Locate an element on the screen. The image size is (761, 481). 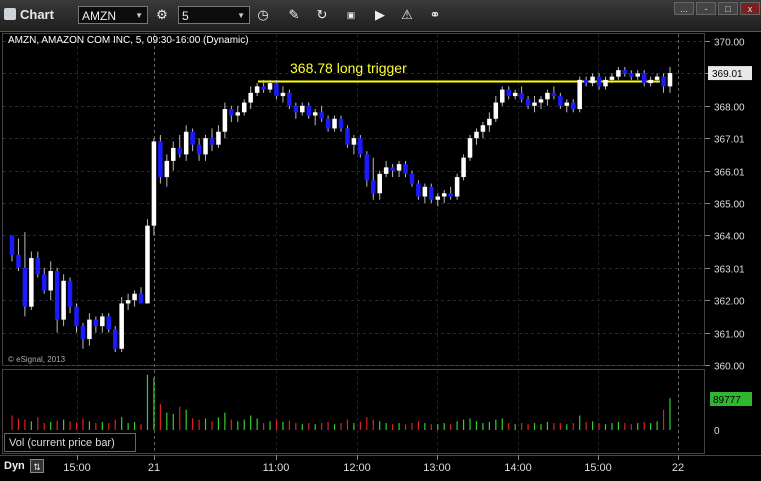
dyn-toggle-icon: ⇅ is located at coordinates (37, 466).